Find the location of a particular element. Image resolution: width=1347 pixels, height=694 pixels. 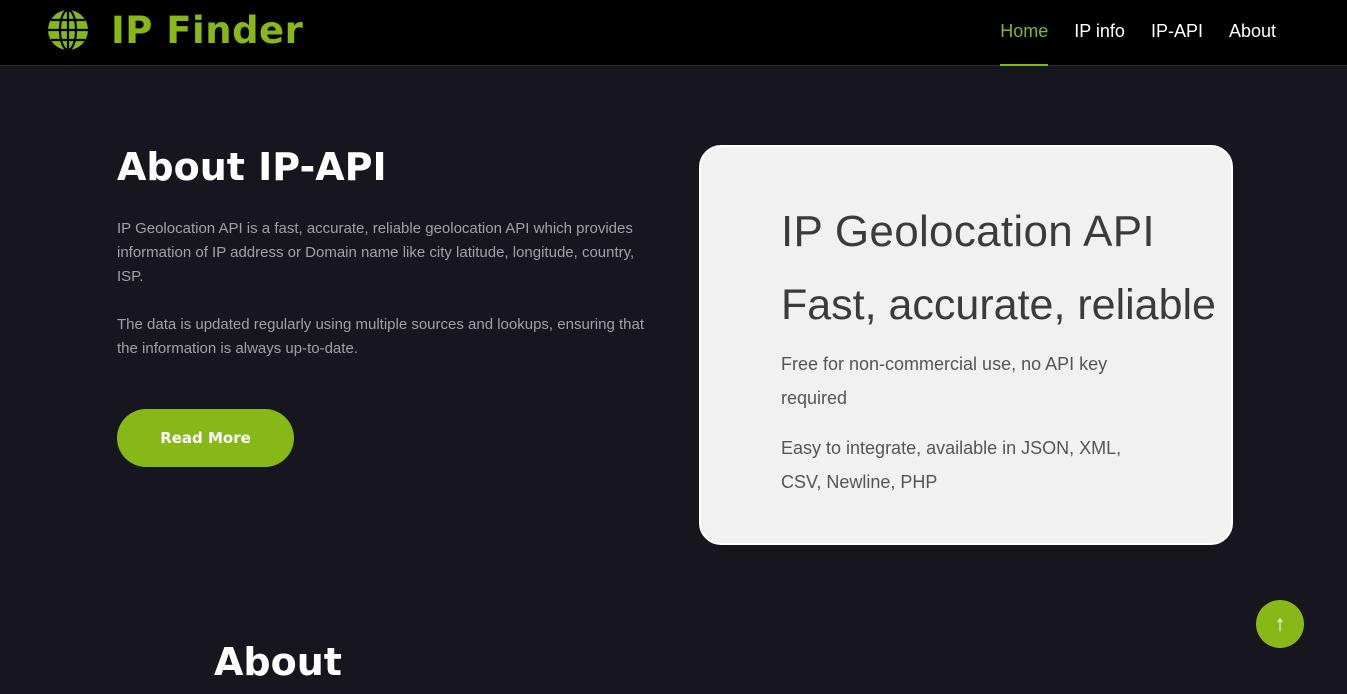

card-subtitle: Fast, accurate, reliable is located at coordinates (998, 305).